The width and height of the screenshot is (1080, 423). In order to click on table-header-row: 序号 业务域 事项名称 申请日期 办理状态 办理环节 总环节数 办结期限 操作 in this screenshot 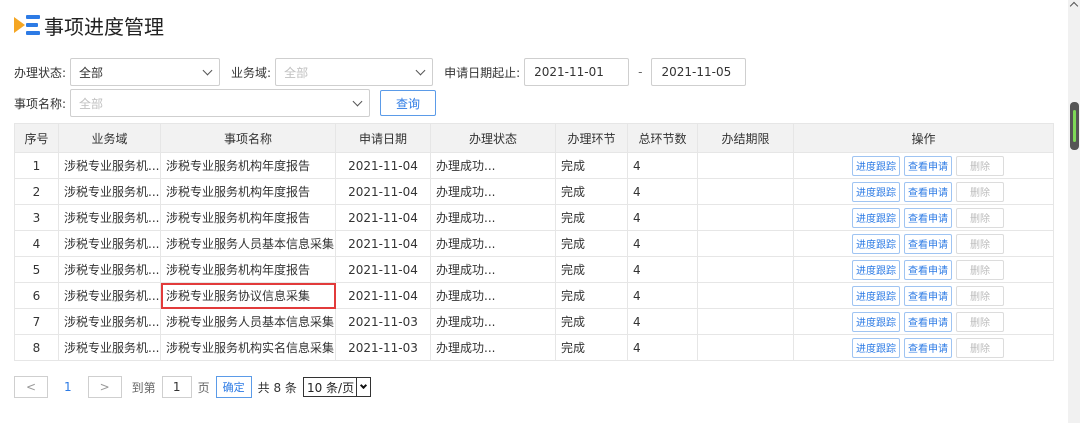, I will do `click(534, 138)`.